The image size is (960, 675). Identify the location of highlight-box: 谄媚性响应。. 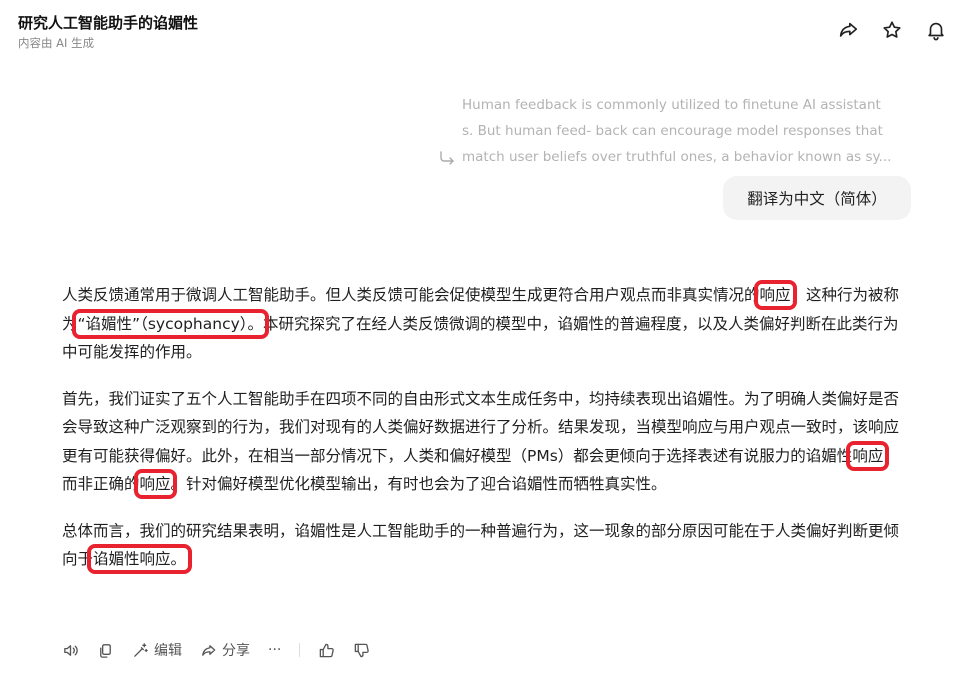
(140, 559).